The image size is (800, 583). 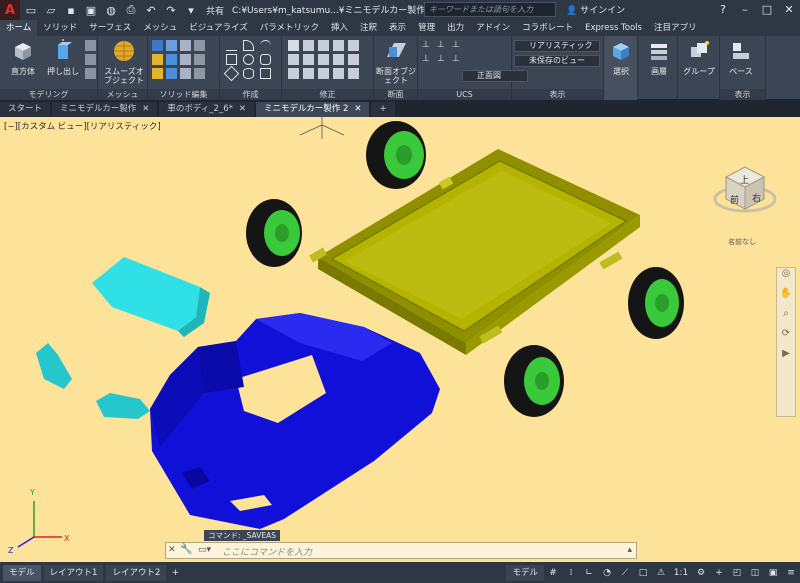 What do you see at coordinates (231, 73) in the screenshot?
I see `diamond-icon` at bounding box center [231, 73].